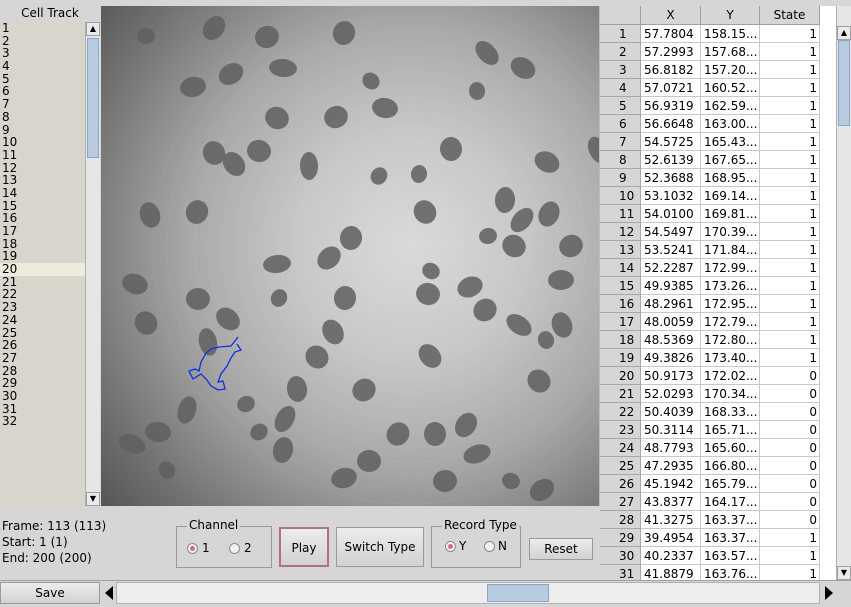 Image resolution: width=851 pixels, height=607 pixels. What do you see at coordinates (42, 28) in the screenshot?
I see `cell-track-item: 1` at bounding box center [42, 28].